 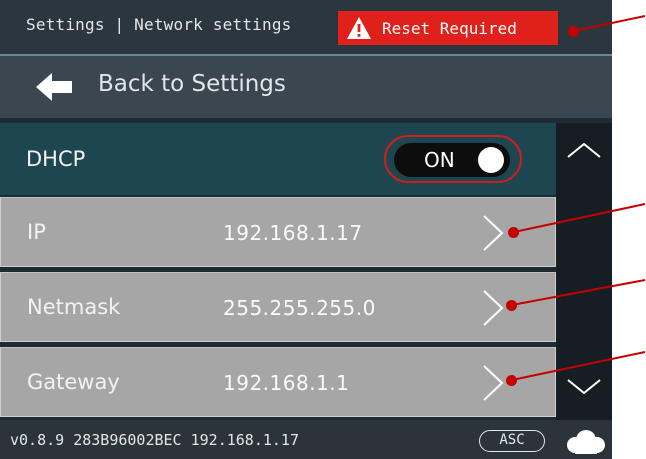 I want to click on back-arrow-icon, so click(x=54, y=87).